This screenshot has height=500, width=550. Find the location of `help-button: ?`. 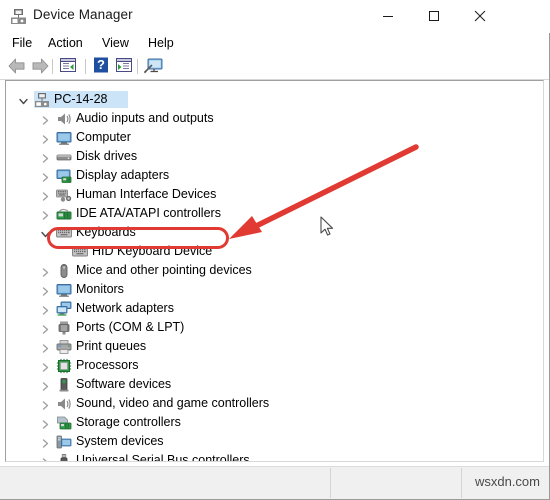

help-button: ? is located at coordinates (102, 66).